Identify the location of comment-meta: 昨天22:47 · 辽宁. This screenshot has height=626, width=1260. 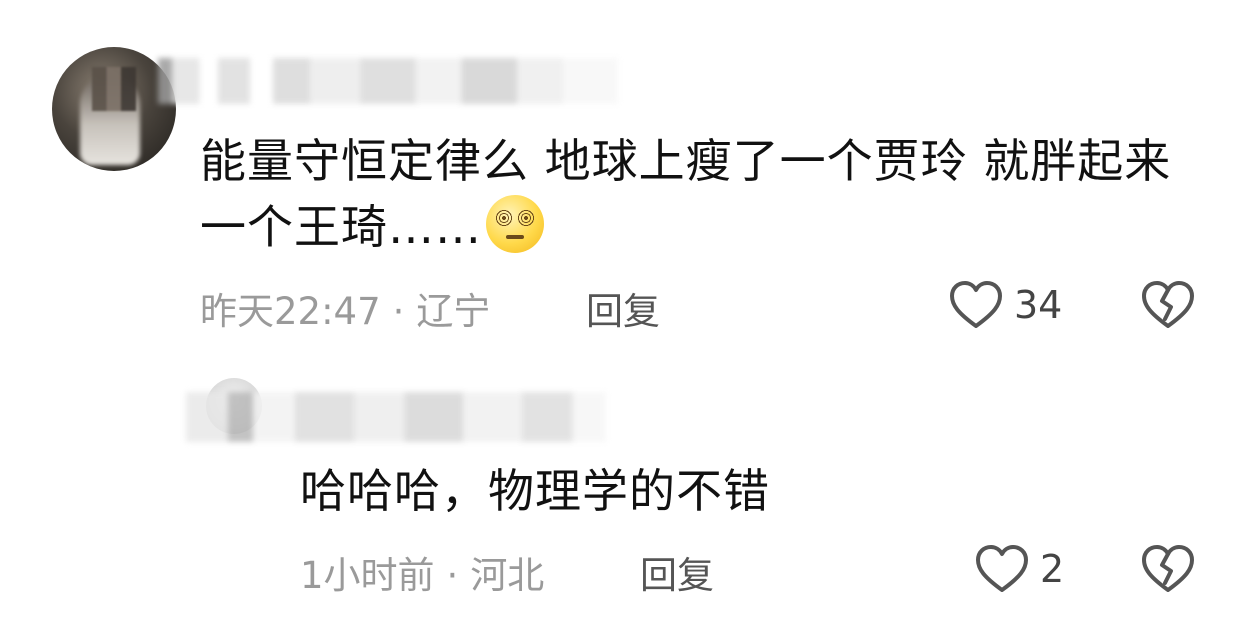
(345, 308).